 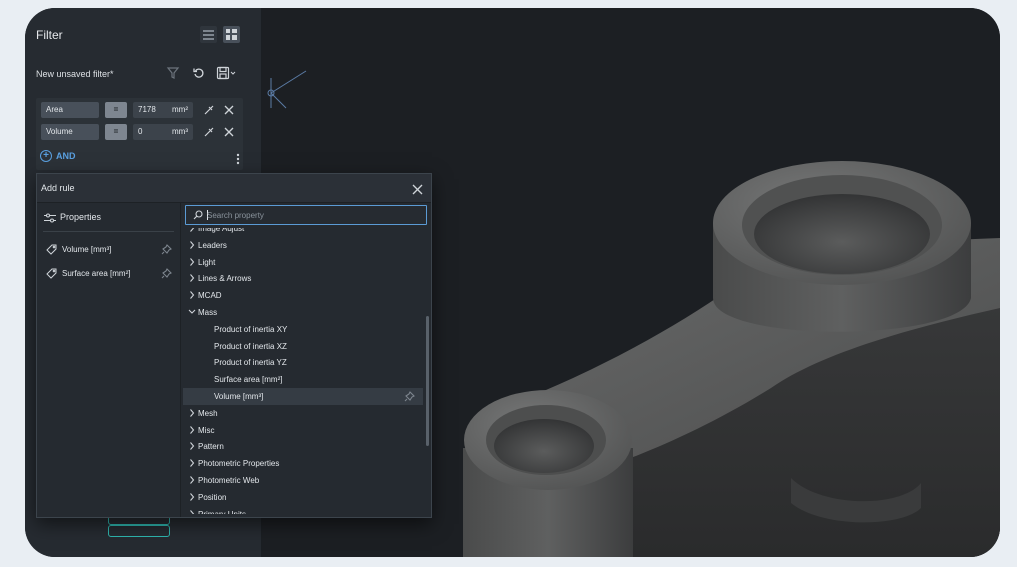 I want to click on value-text: 0, so click(x=140, y=131).